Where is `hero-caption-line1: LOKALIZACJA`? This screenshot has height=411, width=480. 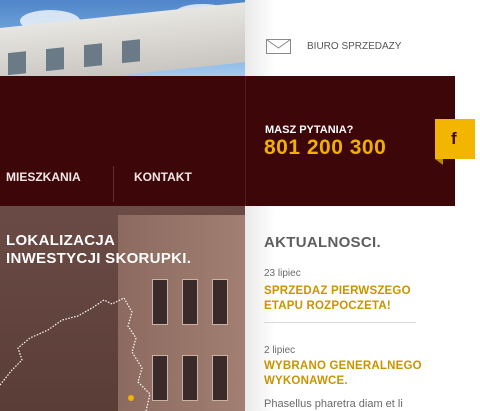
hero-caption-line1: LOKALIZACJA is located at coordinates (61, 240).